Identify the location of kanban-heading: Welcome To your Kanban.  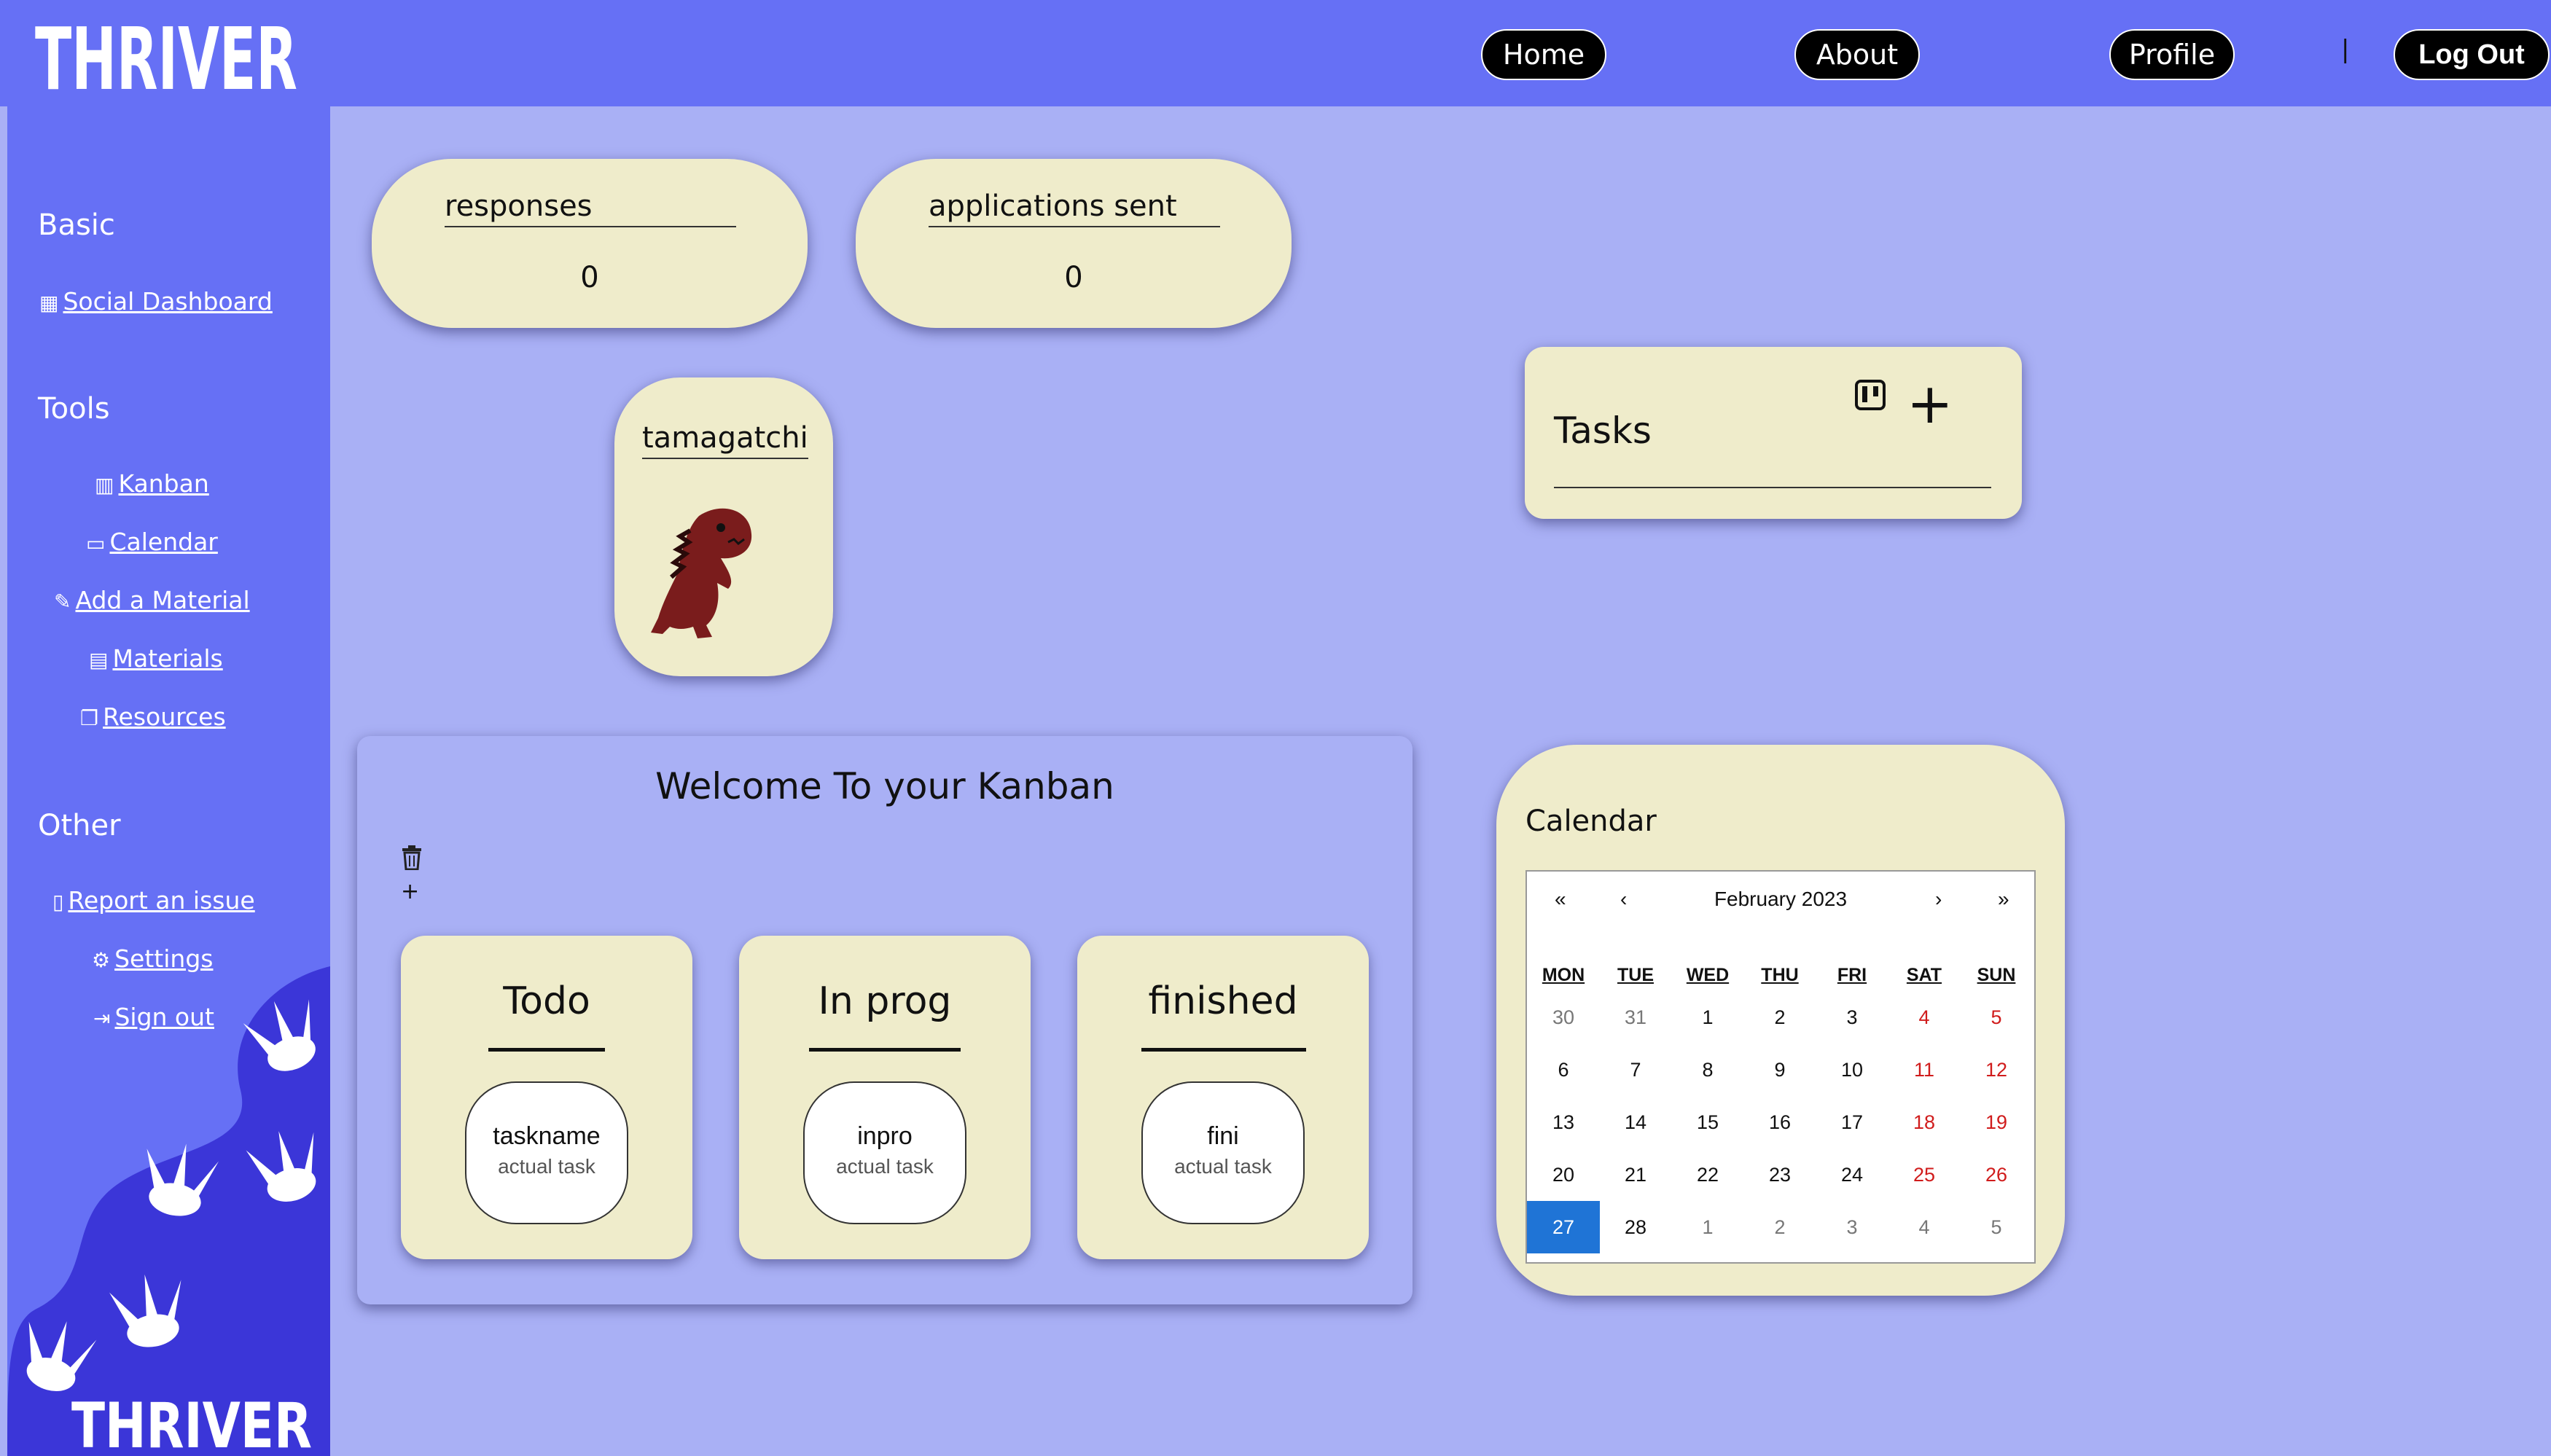
(884, 786).